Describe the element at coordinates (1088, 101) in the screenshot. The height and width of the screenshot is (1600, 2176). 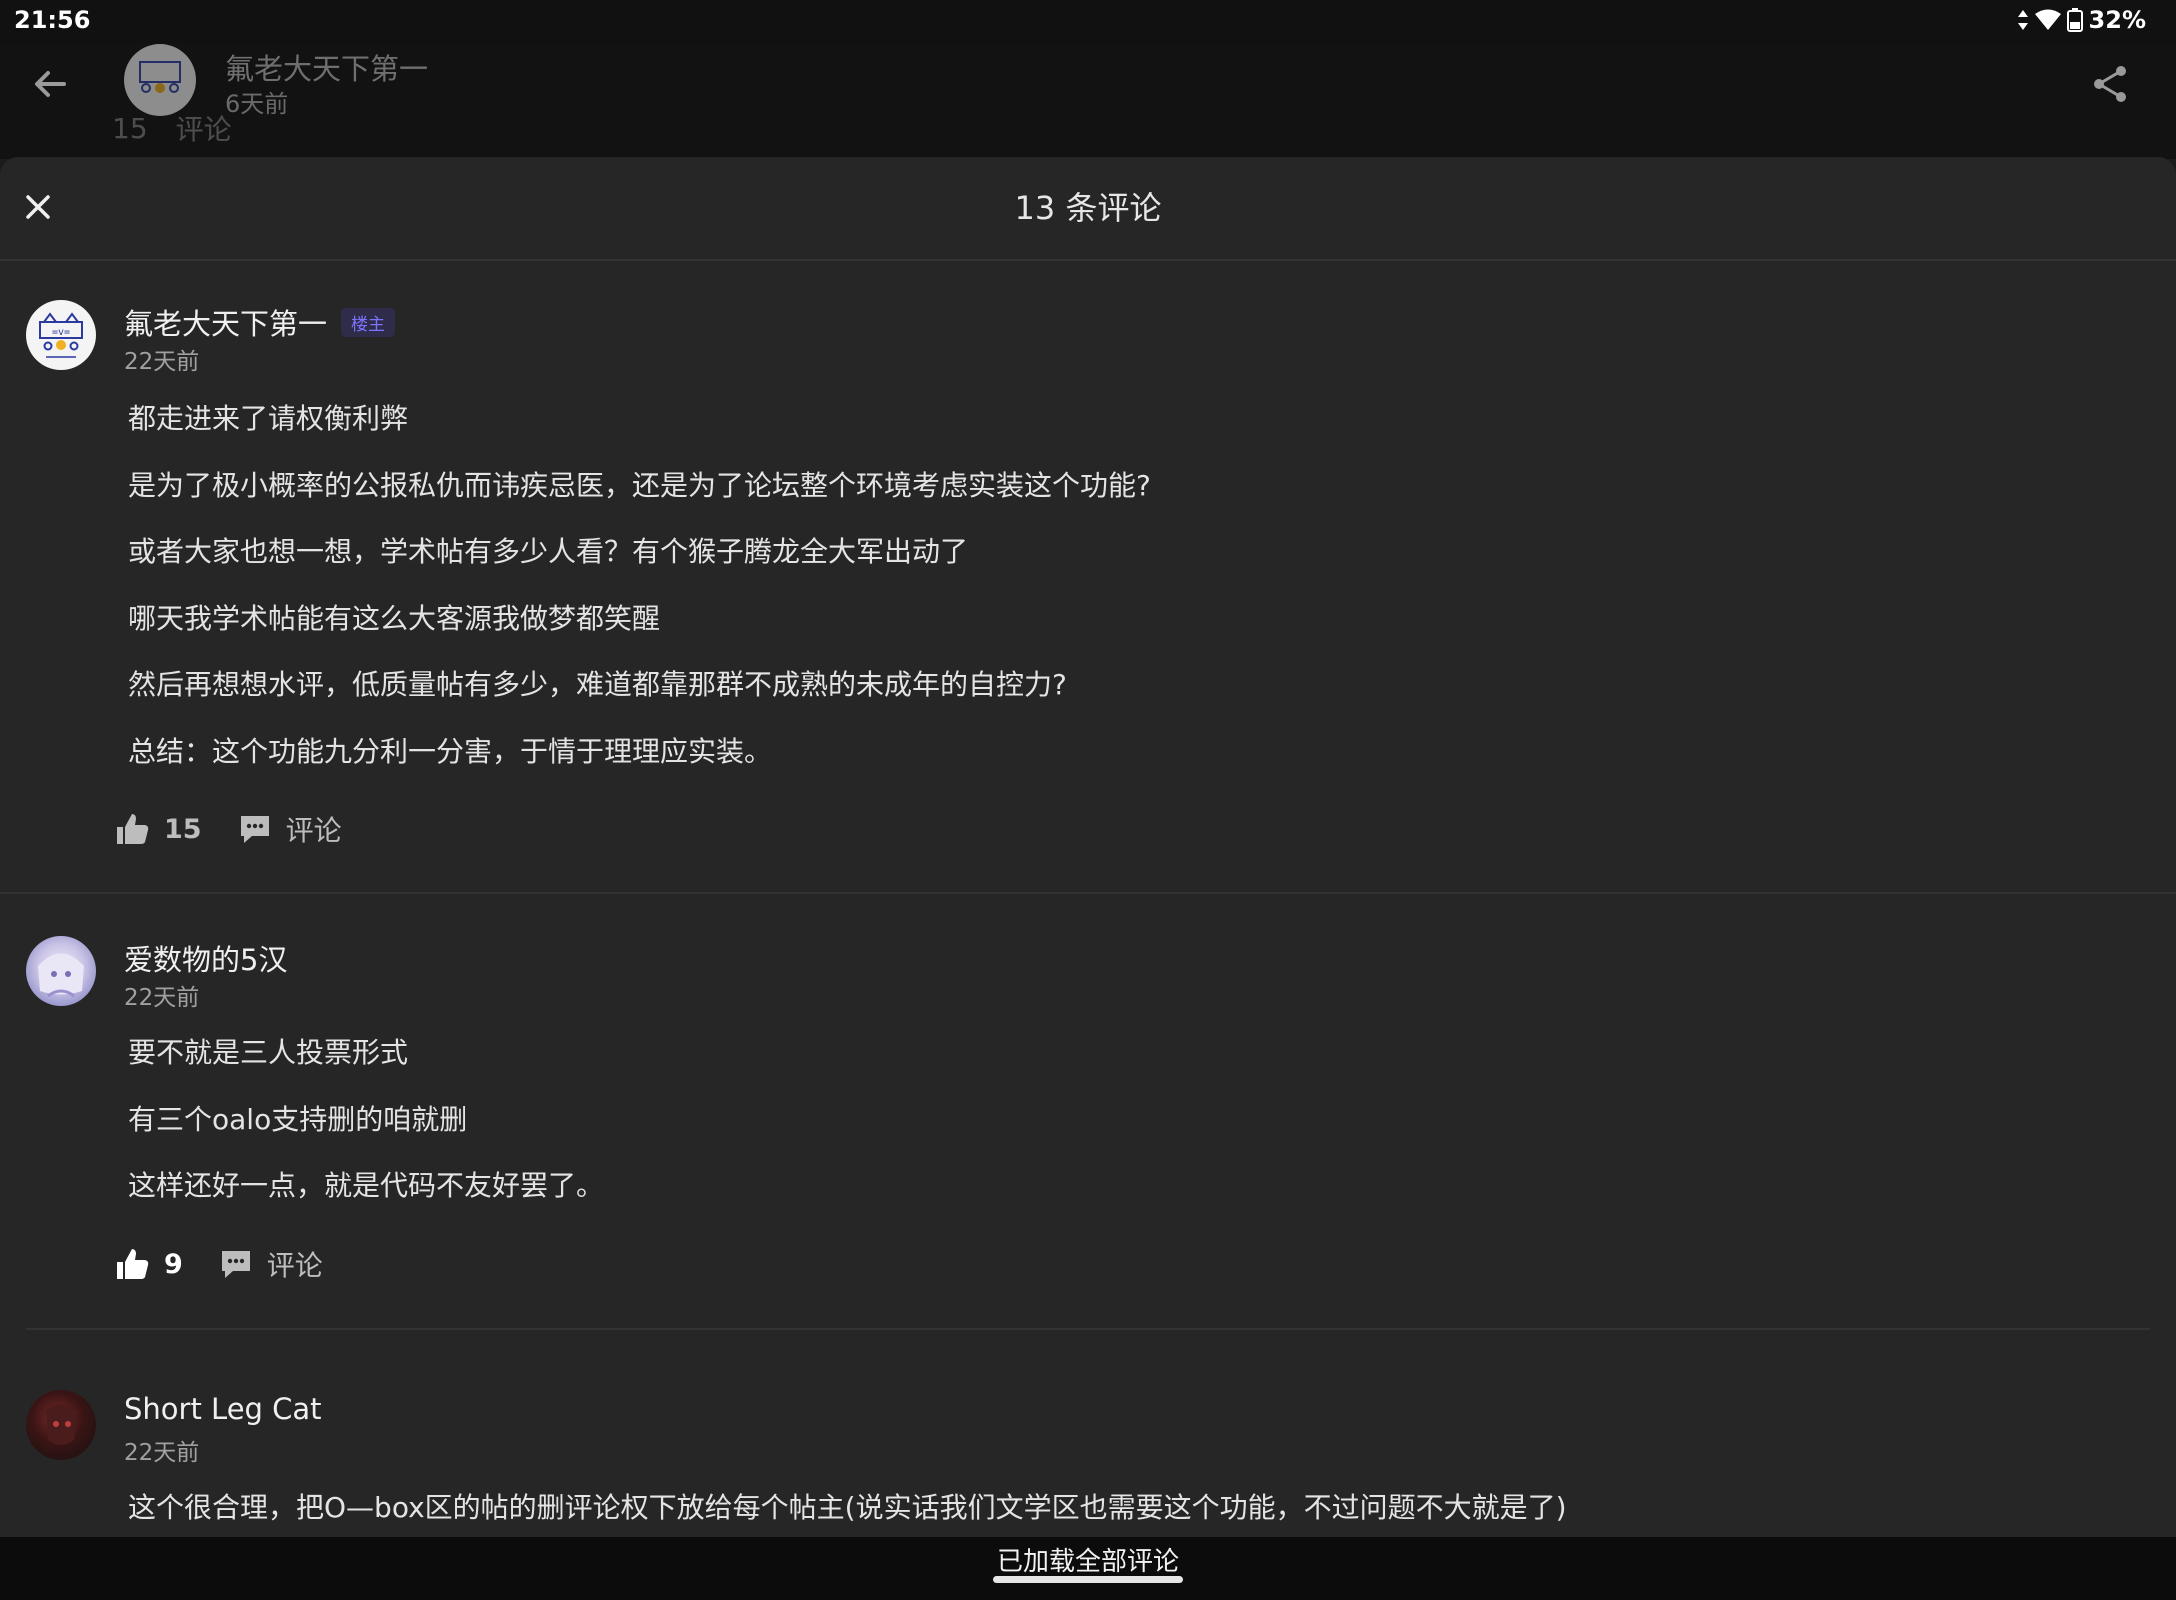
I see `post-header: 氟老大天下第一 6天前 15 评论` at that location.